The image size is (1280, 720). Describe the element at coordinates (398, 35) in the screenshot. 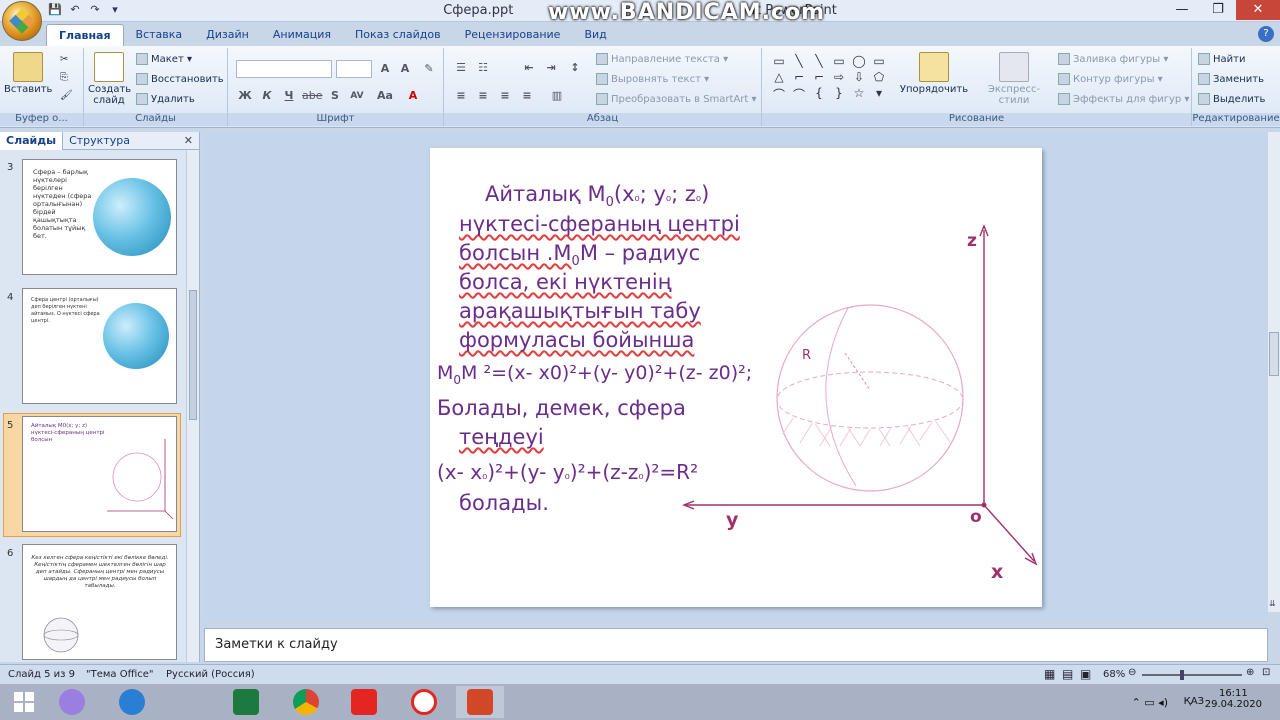

I see `tab-slideshow: Показ слайдов` at that location.